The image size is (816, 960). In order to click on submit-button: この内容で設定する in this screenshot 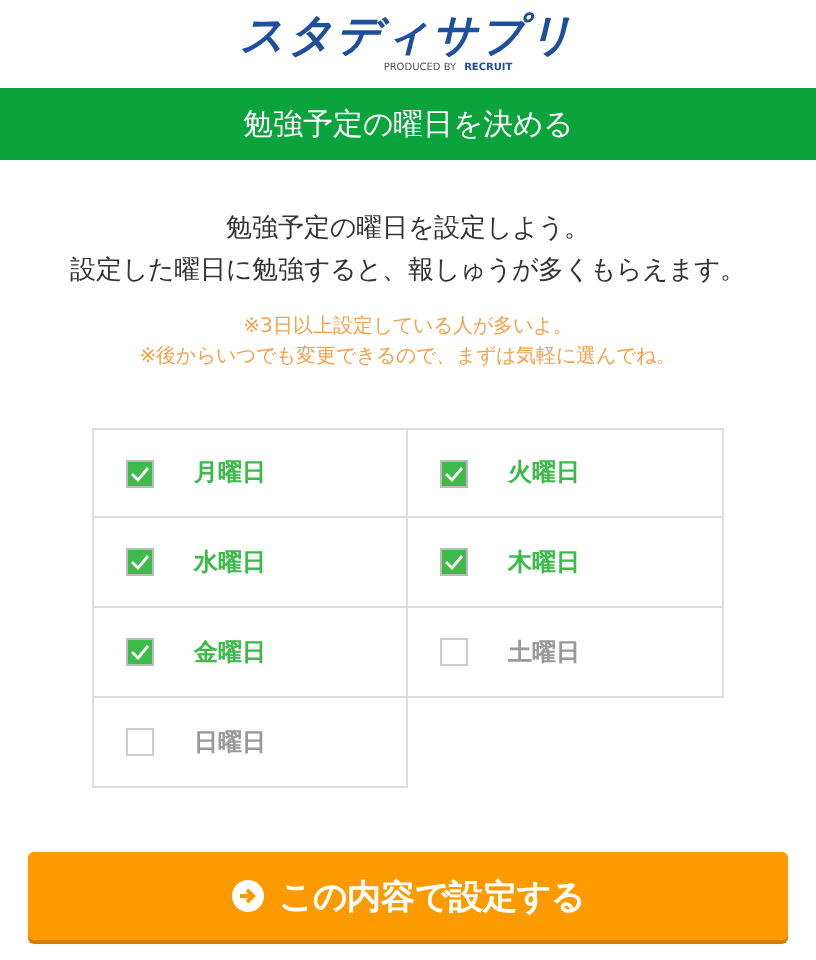, I will do `click(408, 896)`.